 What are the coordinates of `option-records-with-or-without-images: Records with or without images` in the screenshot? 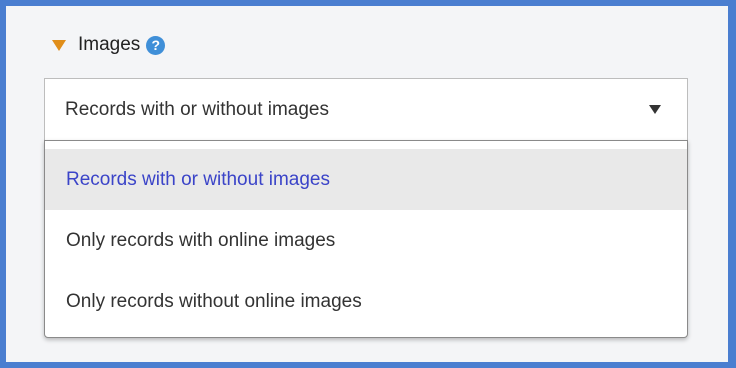 It's located at (366, 179).